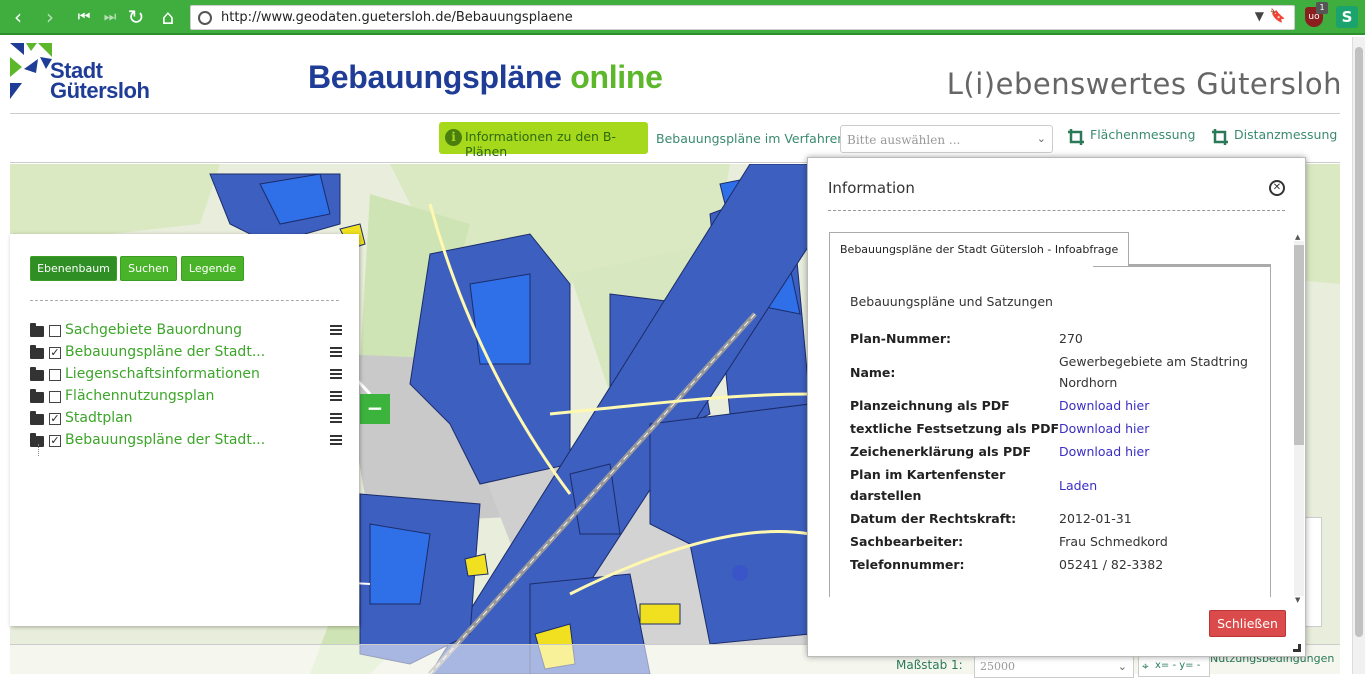 Image resolution: width=1365 pixels, height=678 pixels. I want to click on layer-row: Sachgebiete Bauordnung, so click(186, 332).